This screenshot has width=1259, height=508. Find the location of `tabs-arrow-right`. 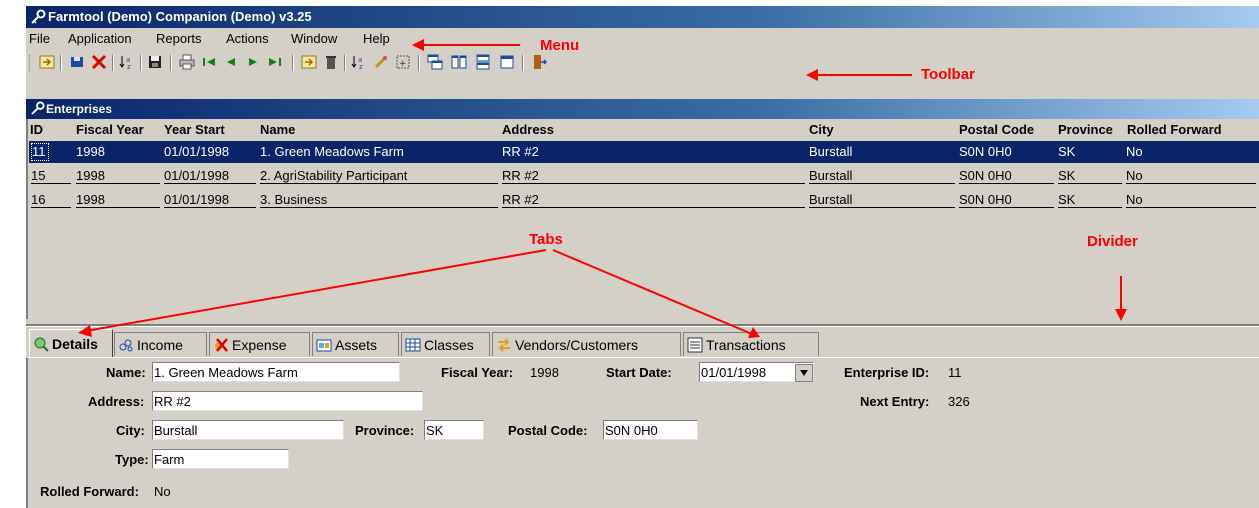

tabs-arrow-right is located at coordinates (652, 292).